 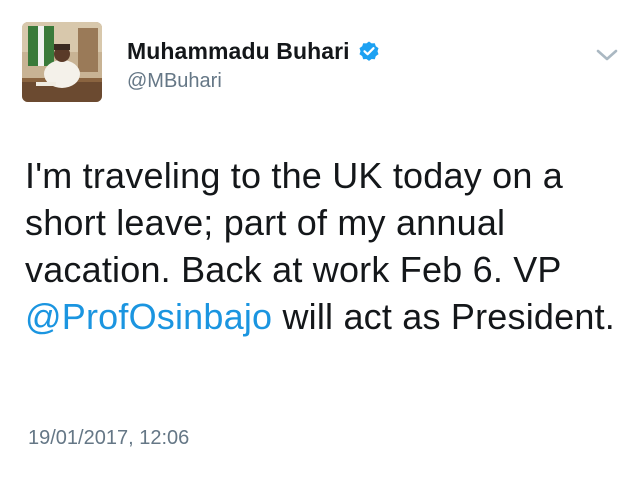 What do you see at coordinates (607, 55) in the screenshot?
I see `chevron-down-icon` at bounding box center [607, 55].